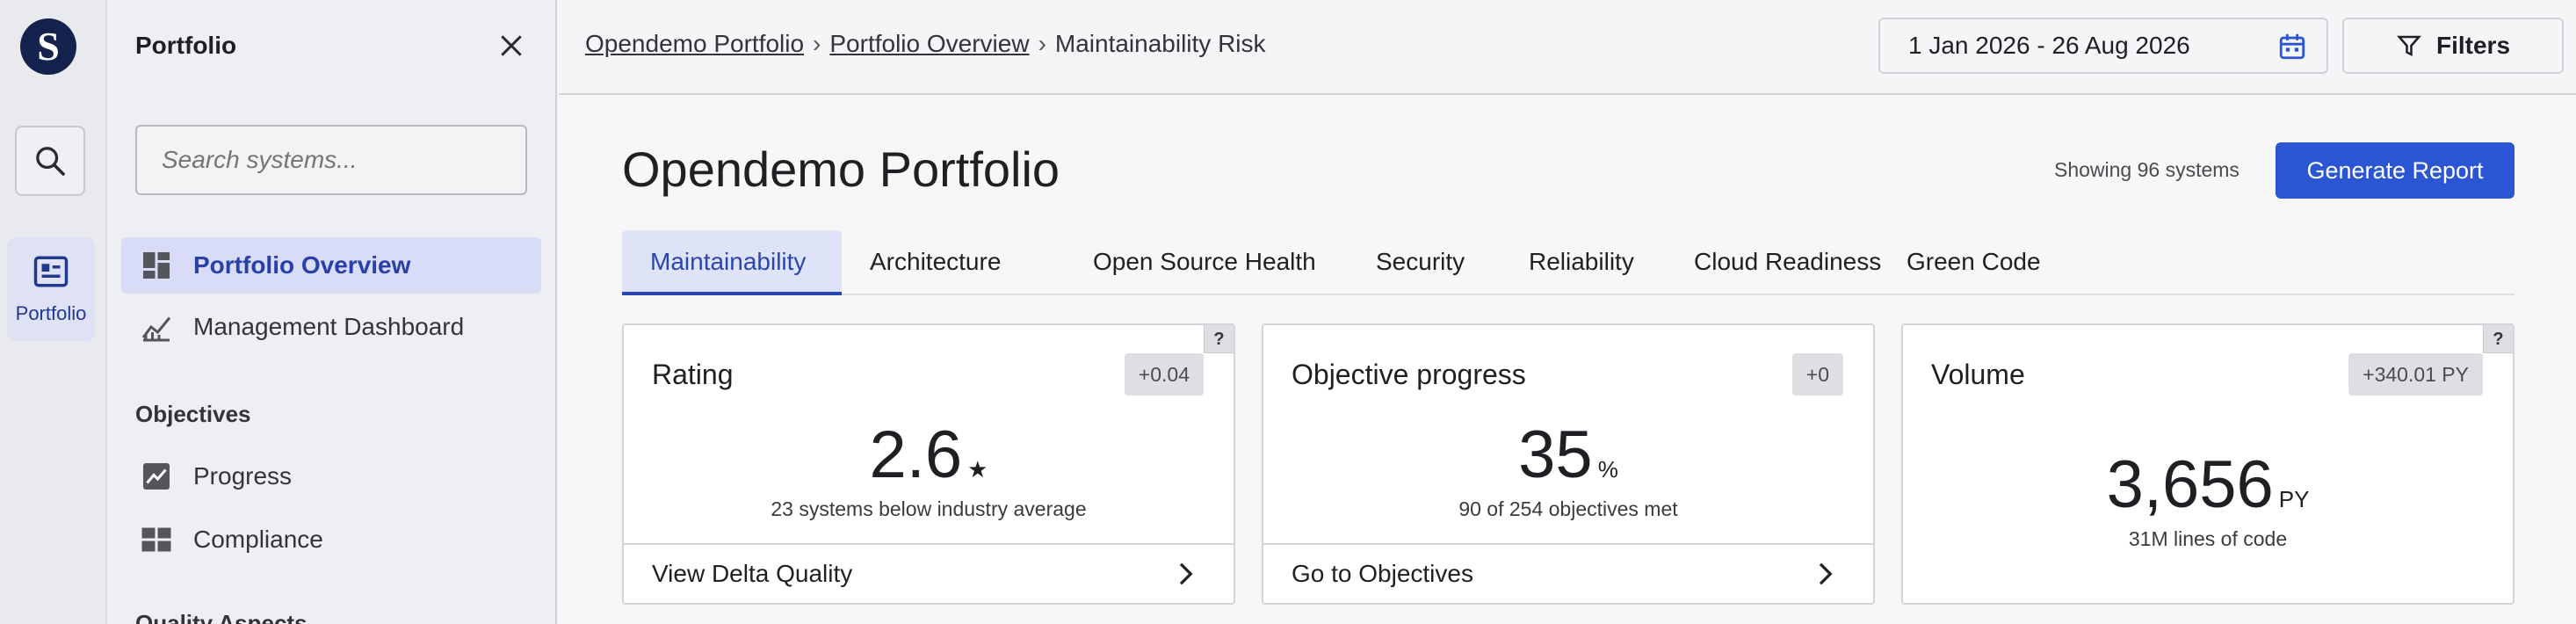  Describe the element at coordinates (2190, 484) in the screenshot. I see `big-number: 3,656` at that location.